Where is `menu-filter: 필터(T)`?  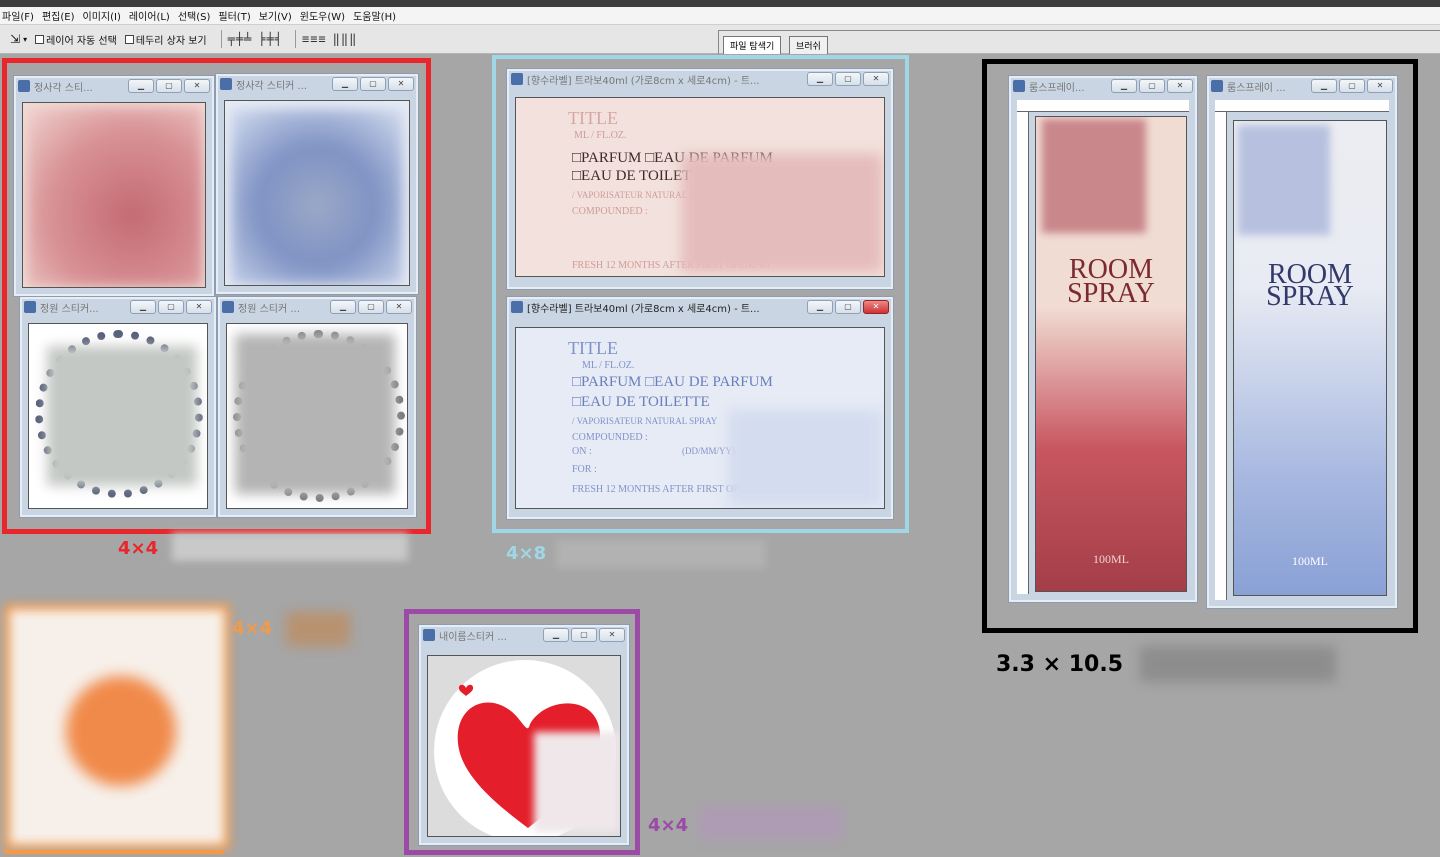
menu-filter: 필터(T) is located at coordinates (236, 15).